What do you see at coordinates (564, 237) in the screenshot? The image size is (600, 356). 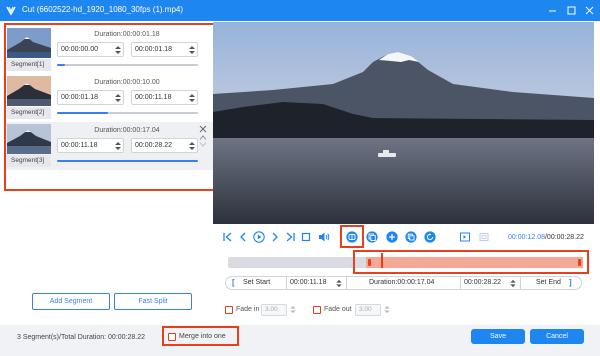 I see `total-time: /00:00:28.22` at bounding box center [564, 237].